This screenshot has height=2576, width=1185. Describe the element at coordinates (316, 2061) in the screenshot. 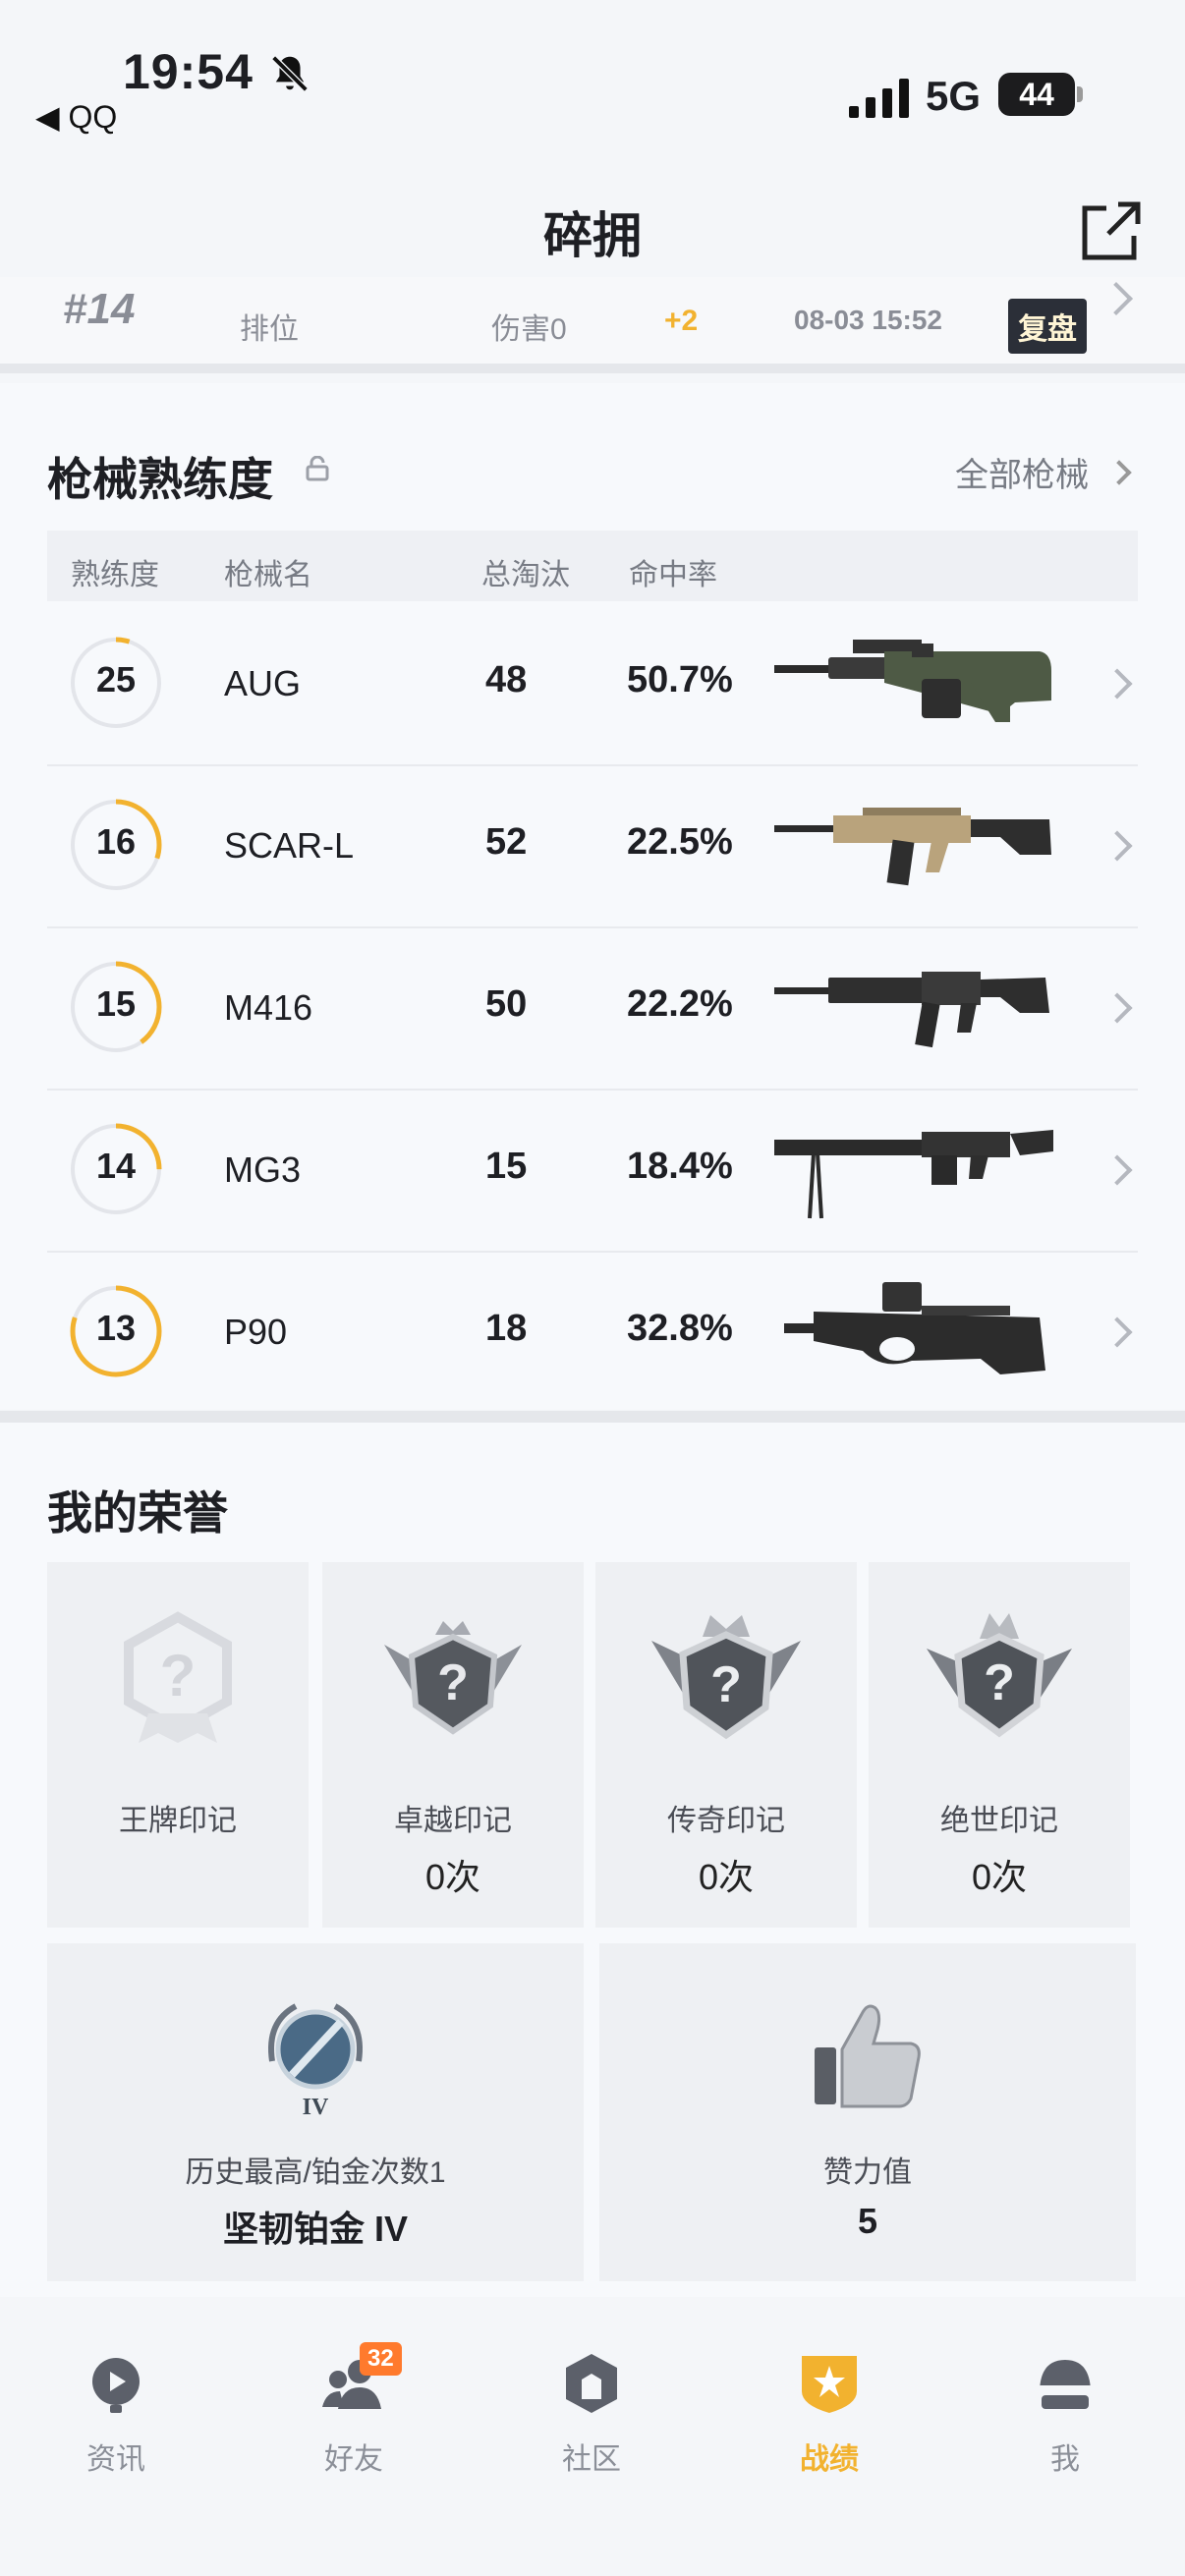

I see `platinum-rank-icon: IV` at that location.